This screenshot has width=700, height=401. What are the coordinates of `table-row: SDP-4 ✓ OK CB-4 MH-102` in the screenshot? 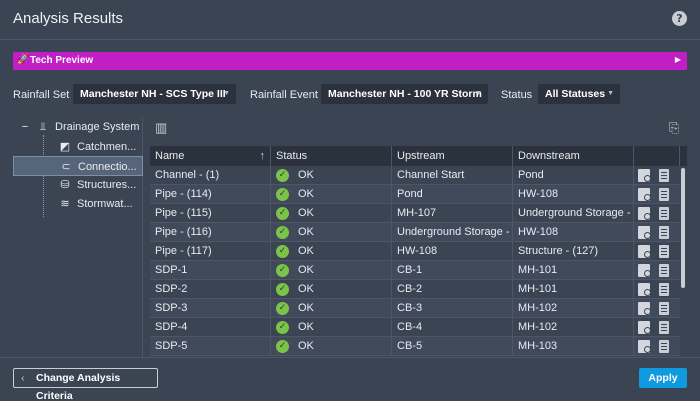 It's located at (415, 327).